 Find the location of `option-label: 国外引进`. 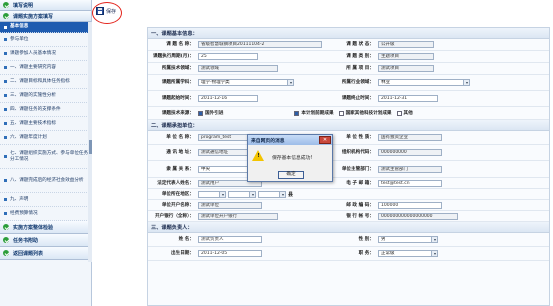

option-label: 国外引进 is located at coordinates (214, 113).